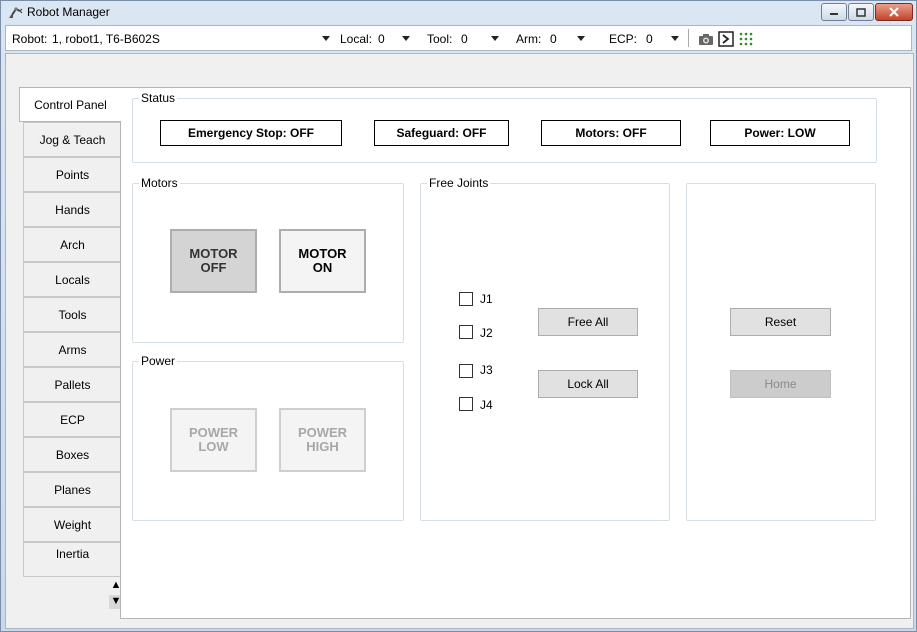 The image size is (917, 632). Describe the element at coordinates (780, 384) in the screenshot. I see `home-button: Home` at that location.